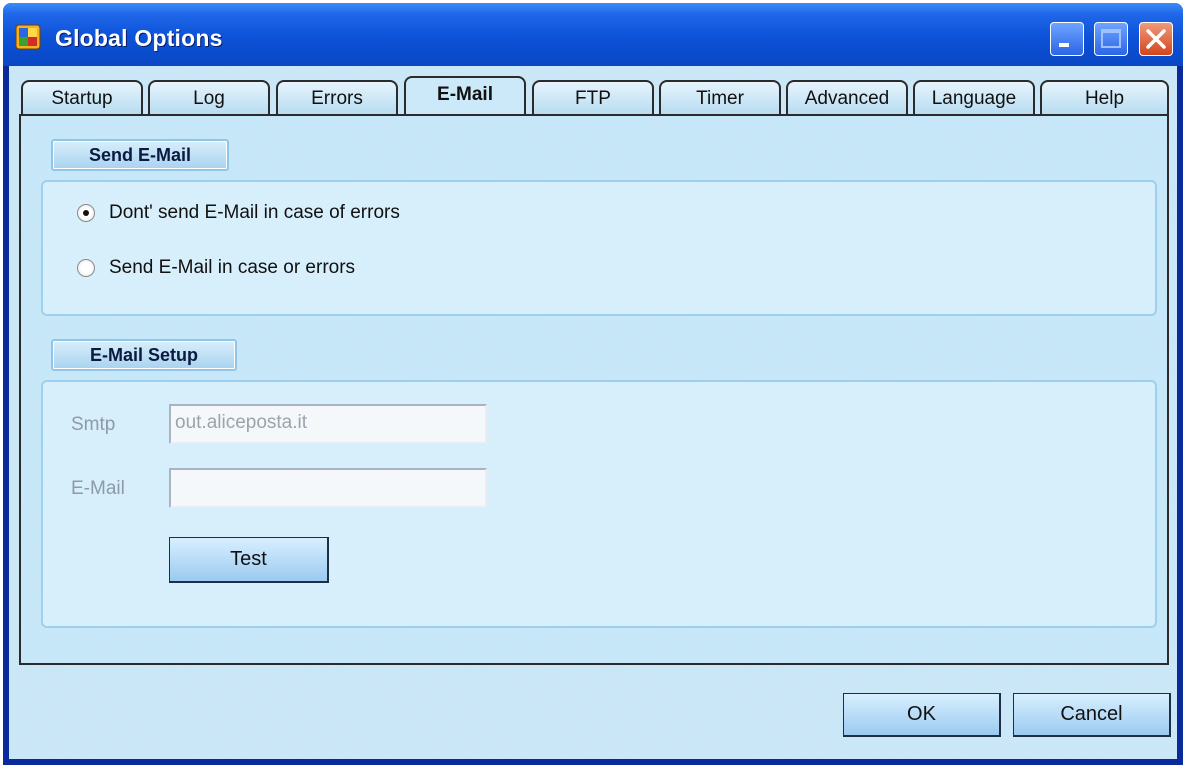 This screenshot has height=768, width=1186. What do you see at coordinates (1064, 45) in the screenshot?
I see `minimize-icon` at bounding box center [1064, 45].